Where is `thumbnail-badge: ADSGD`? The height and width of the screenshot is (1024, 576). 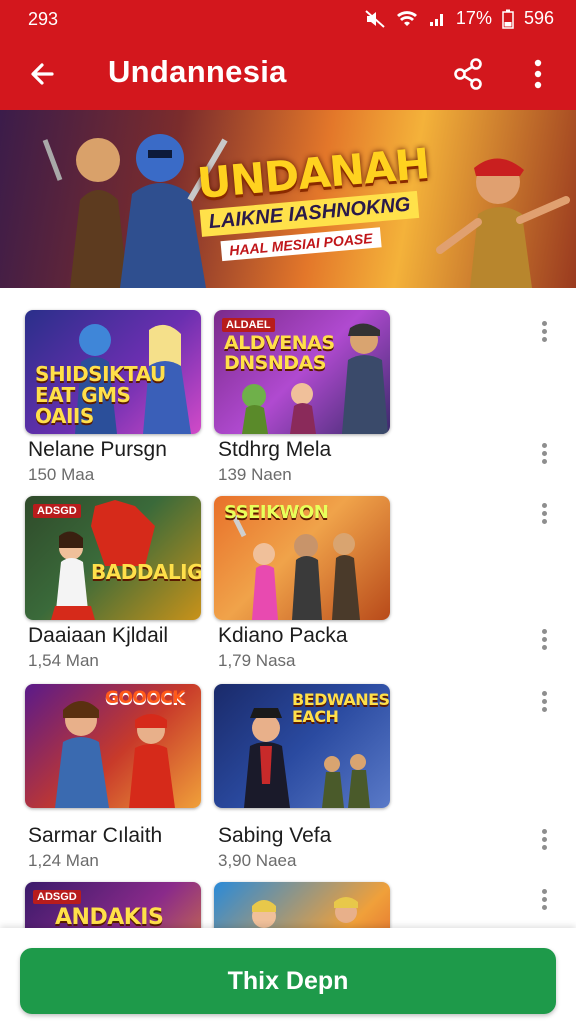 thumbnail-badge: ADSGD is located at coordinates (57, 897).